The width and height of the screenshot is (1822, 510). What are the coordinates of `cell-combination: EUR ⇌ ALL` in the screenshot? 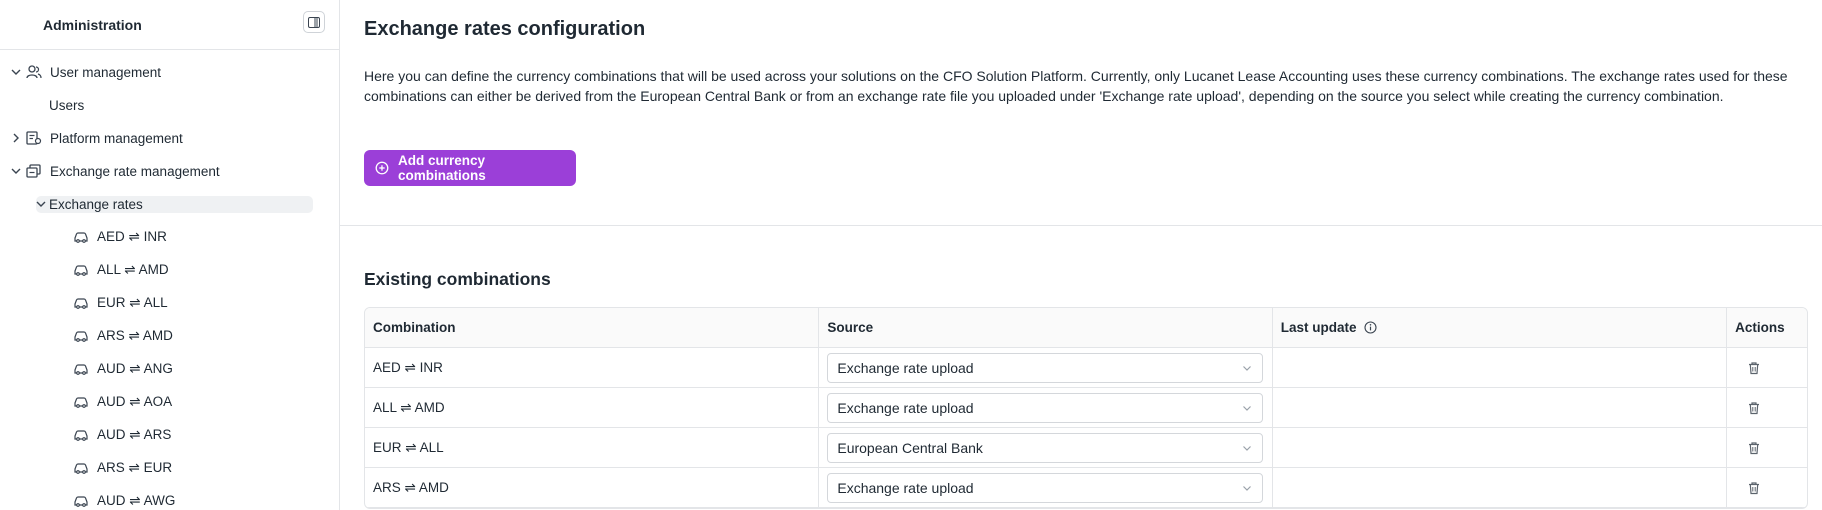 It's located at (592, 447).